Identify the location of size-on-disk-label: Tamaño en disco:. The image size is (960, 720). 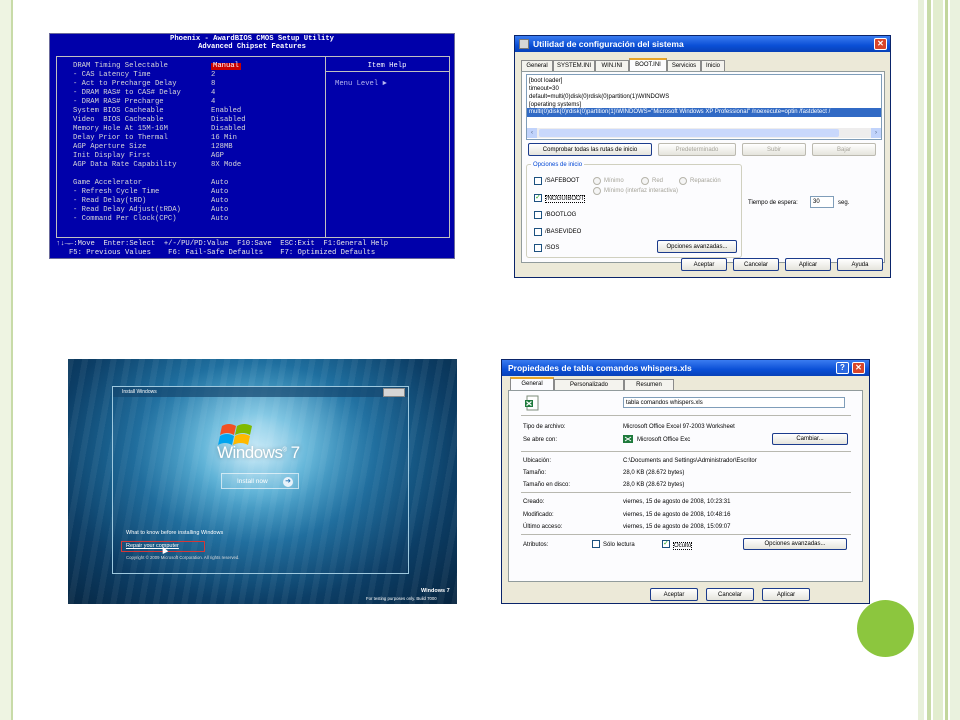
(547, 485).